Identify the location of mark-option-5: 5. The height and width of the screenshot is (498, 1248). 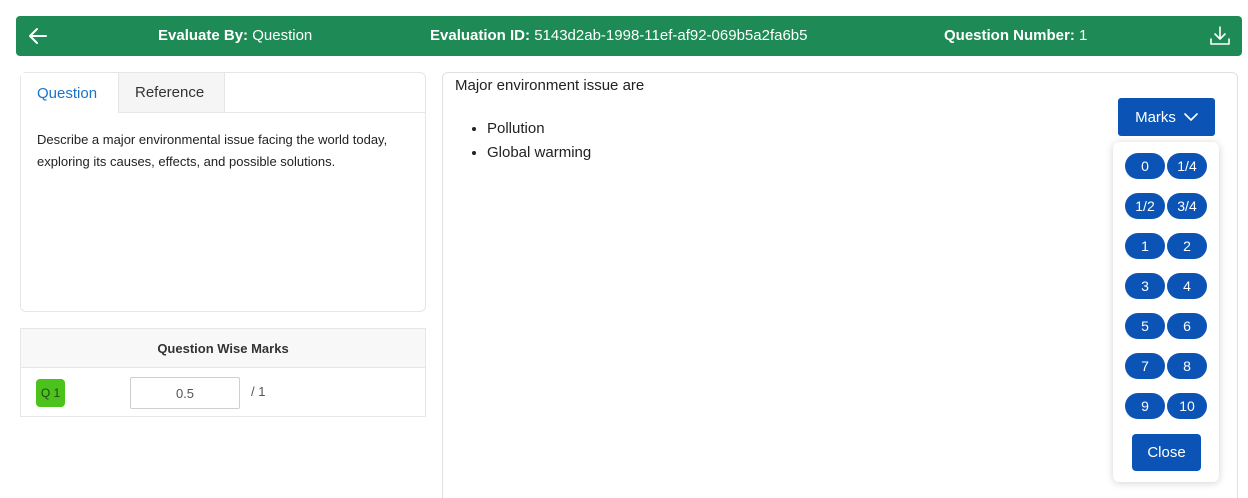
(1145, 326).